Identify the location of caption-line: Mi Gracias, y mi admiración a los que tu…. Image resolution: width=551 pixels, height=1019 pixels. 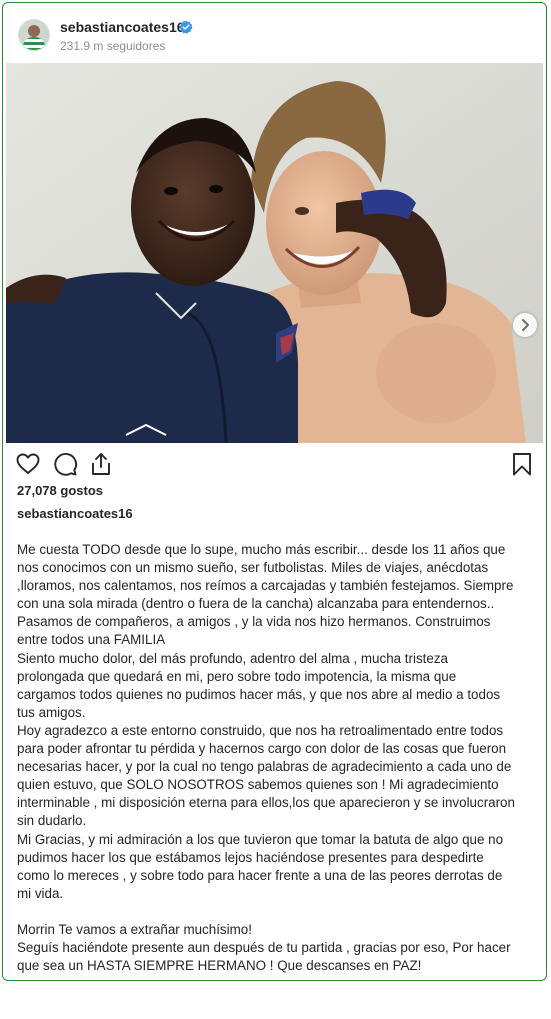
(260, 839).